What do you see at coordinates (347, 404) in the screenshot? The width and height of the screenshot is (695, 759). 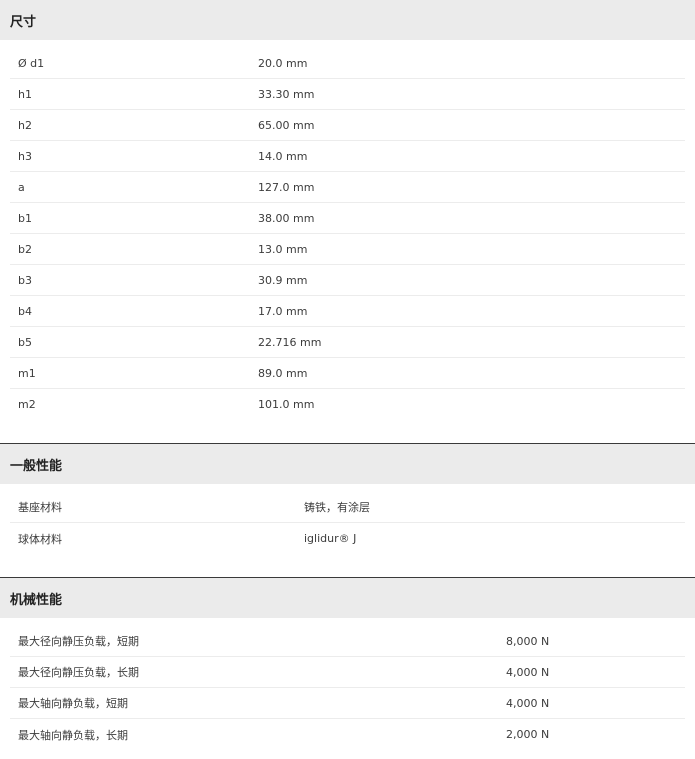 I see `table-row: m2 101.0 mm` at bounding box center [347, 404].